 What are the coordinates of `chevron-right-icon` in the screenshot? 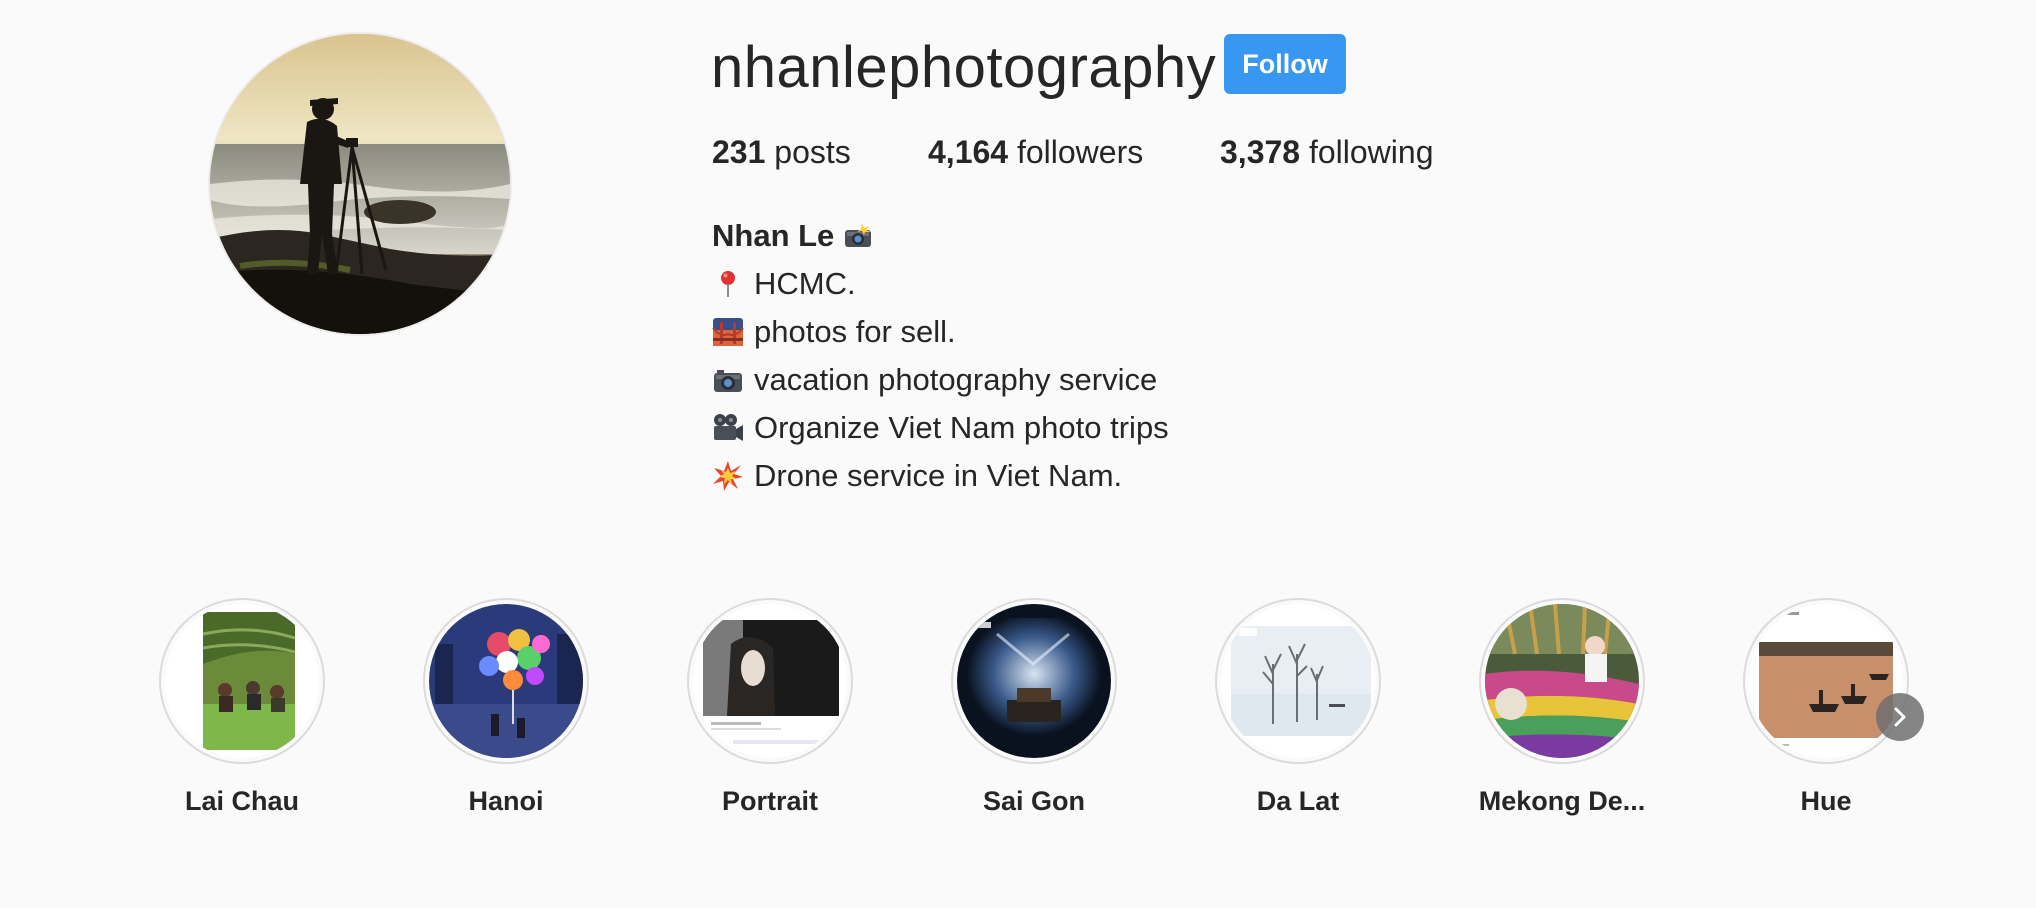 It's located at (1900, 717).